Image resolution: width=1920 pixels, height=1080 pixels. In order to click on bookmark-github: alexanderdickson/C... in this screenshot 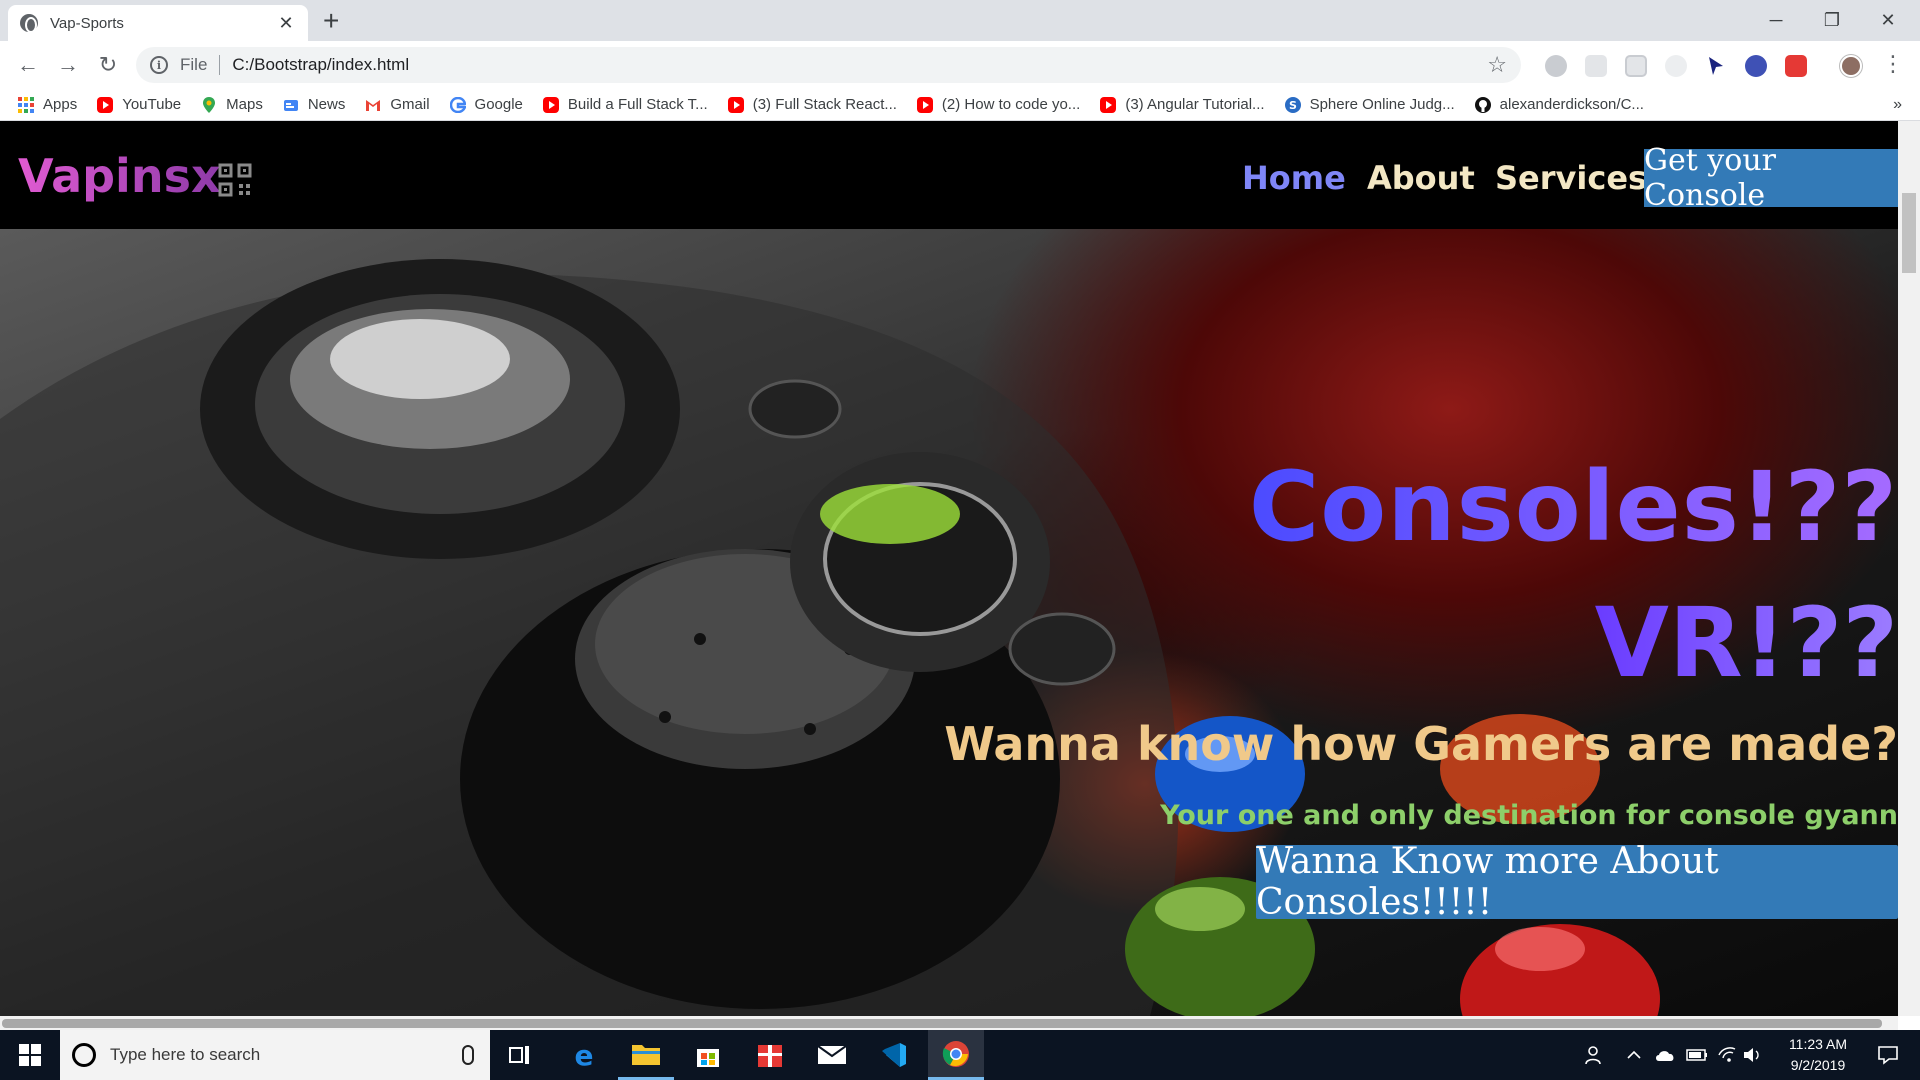, I will do `click(1559, 104)`.